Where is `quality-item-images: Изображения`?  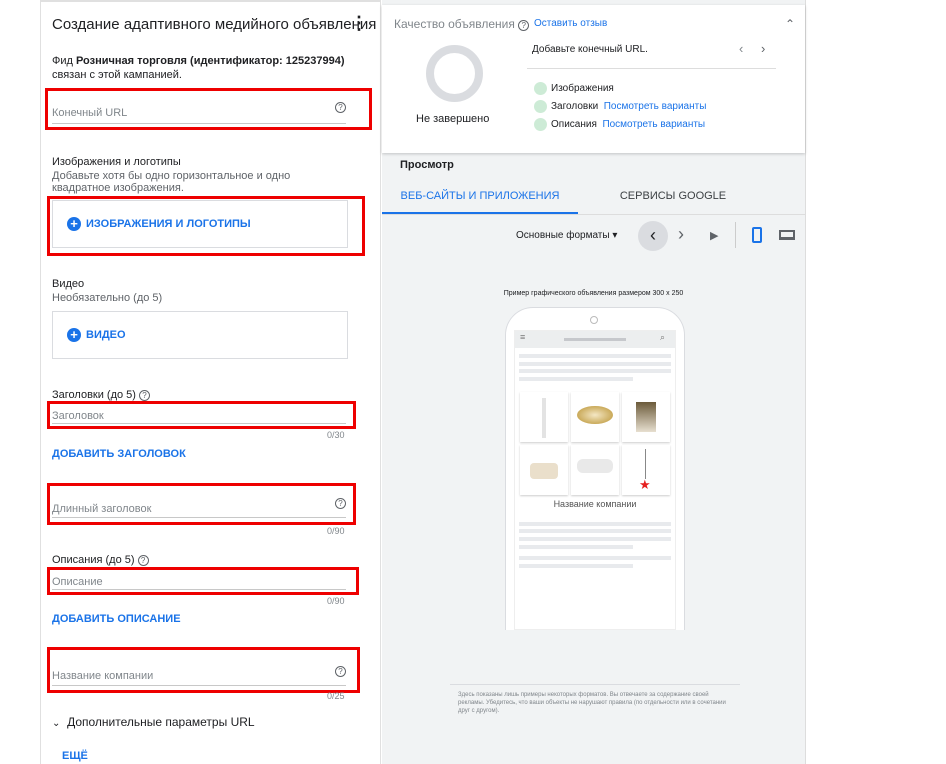
quality-item-images: Изображения is located at coordinates (620, 89).